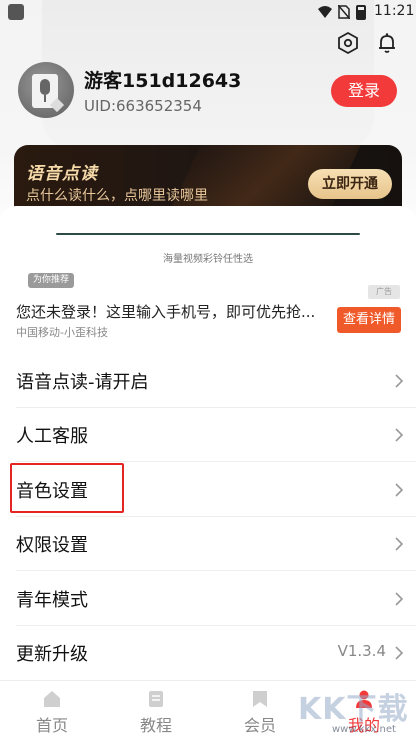 The image size is (416, 740). I want to click on notification-app-icon, so click(16, 12).